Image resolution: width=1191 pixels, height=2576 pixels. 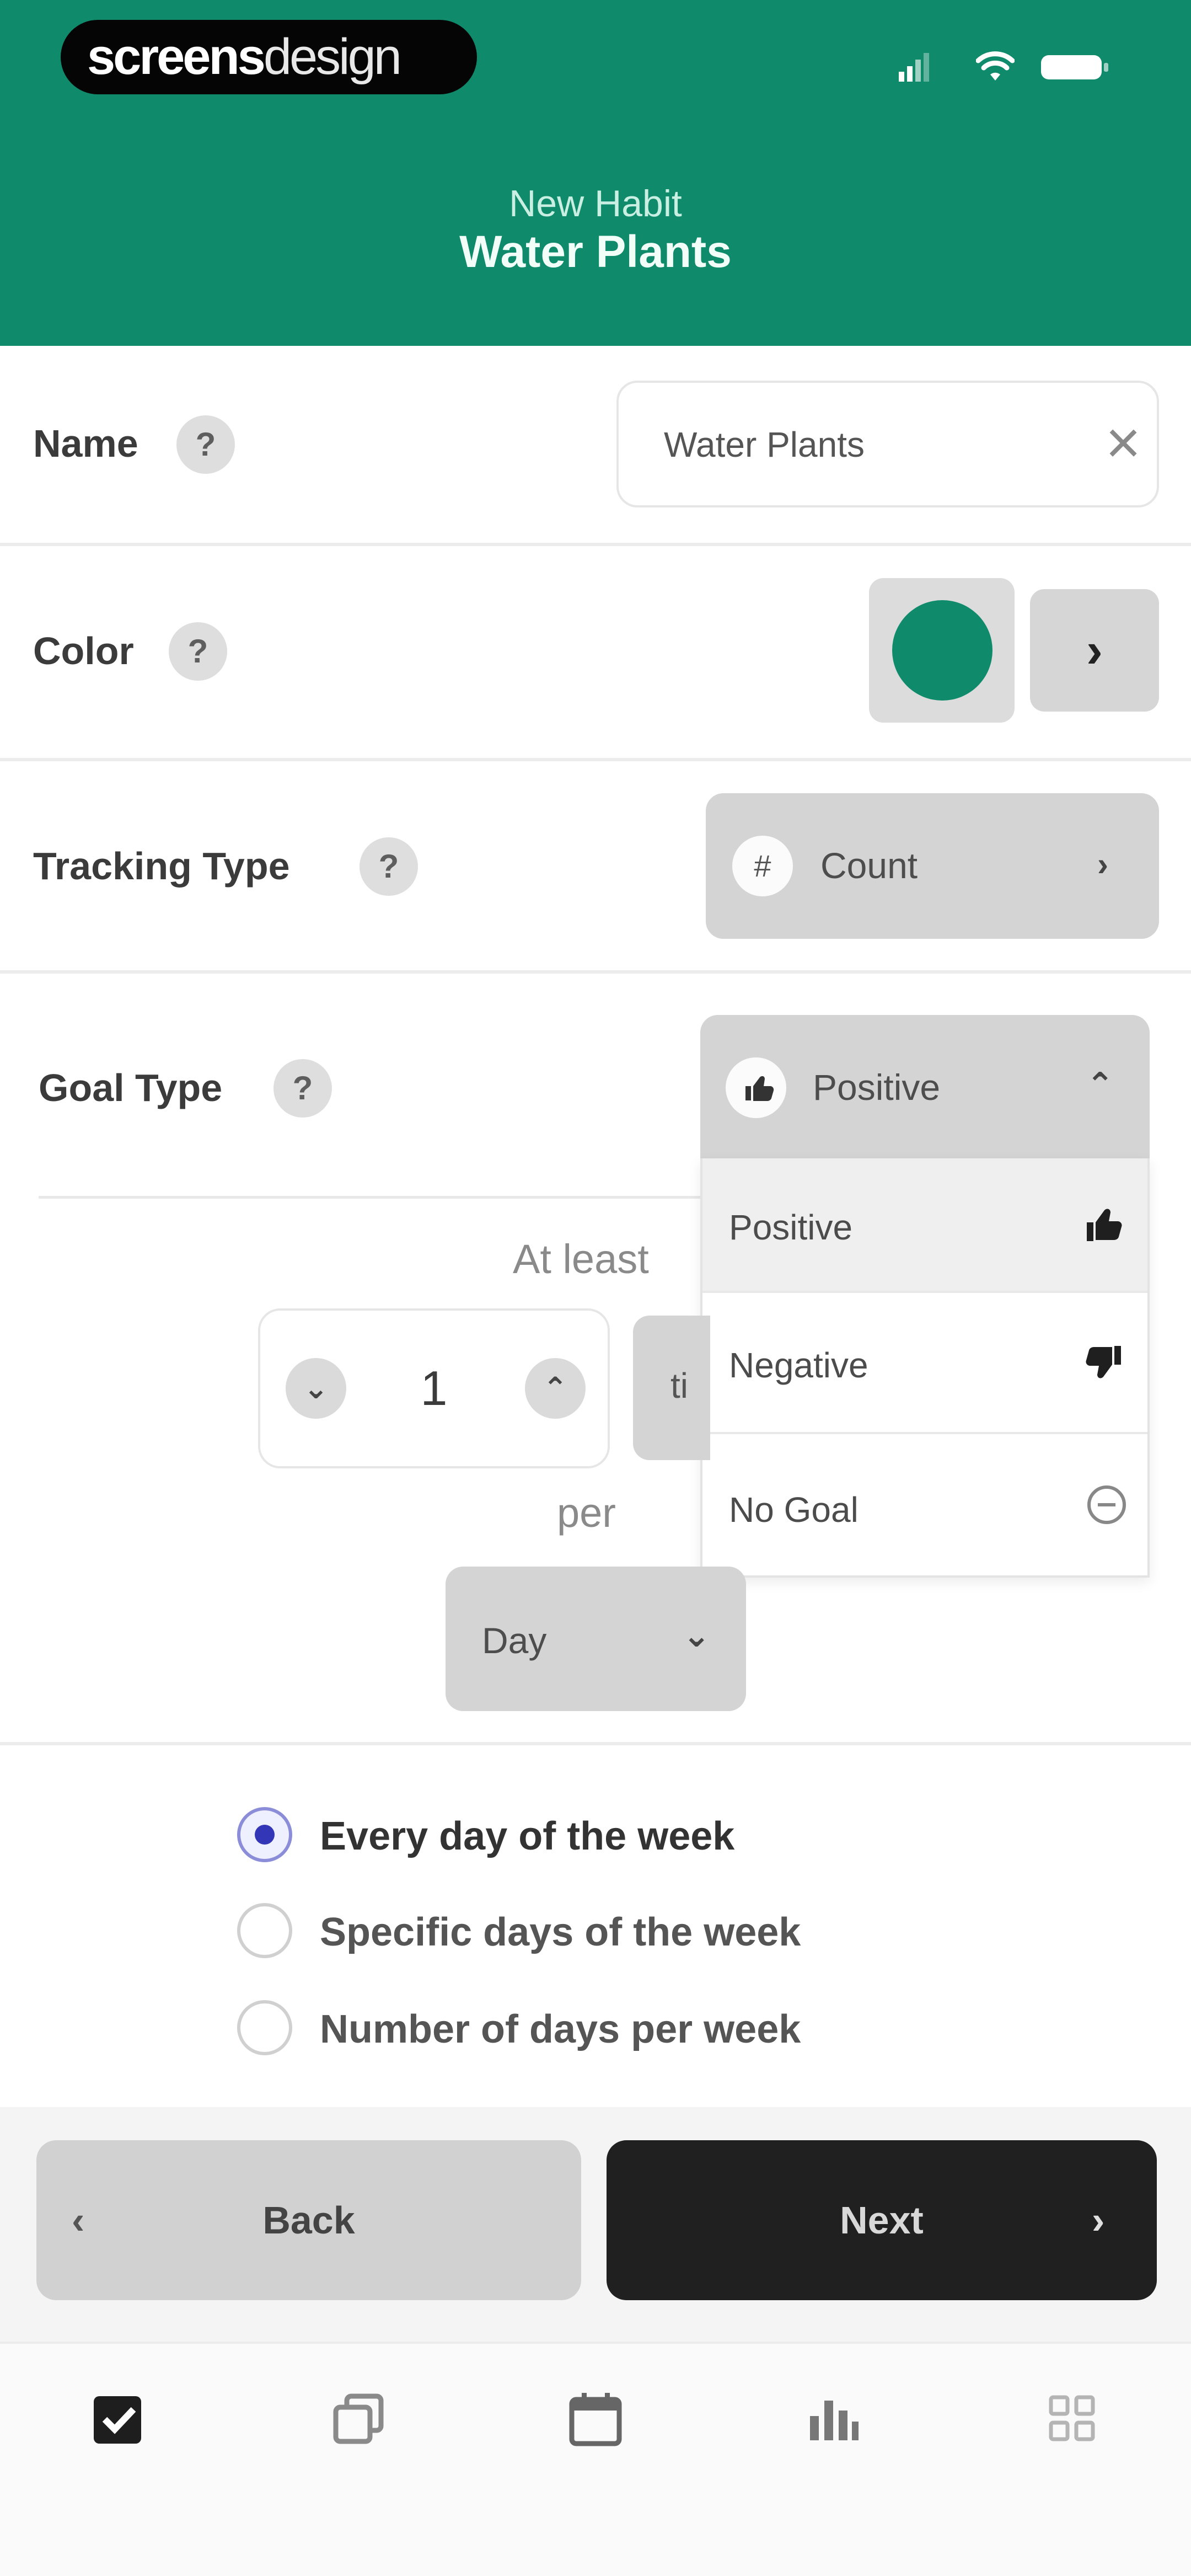 I want to click on color-dot, so click(x=942, y=650).